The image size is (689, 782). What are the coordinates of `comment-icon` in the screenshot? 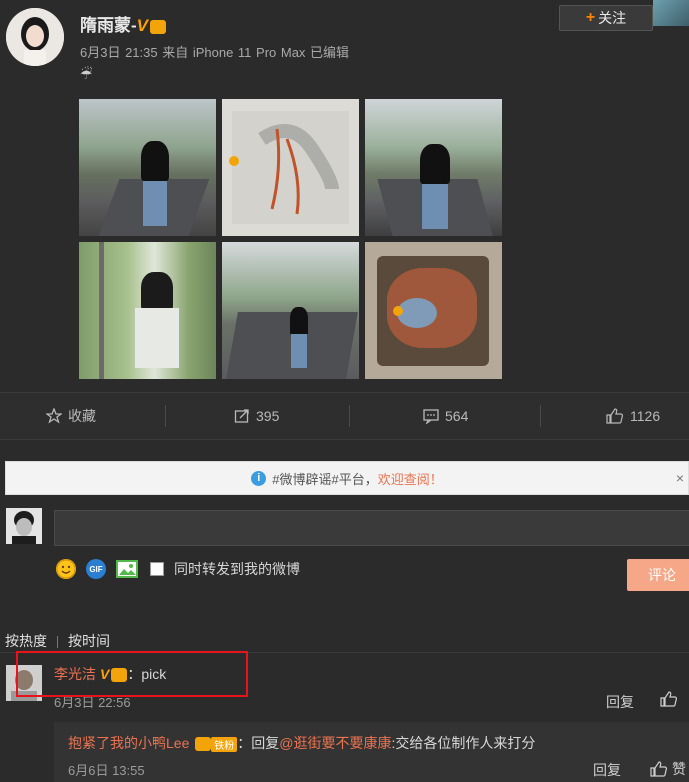 It's located at (431, 416).